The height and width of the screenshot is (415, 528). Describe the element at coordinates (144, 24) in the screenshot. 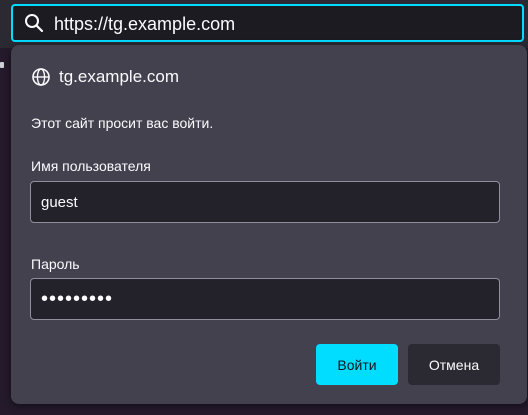

I see `address-bar-url: https://tg.example.com` at that location.